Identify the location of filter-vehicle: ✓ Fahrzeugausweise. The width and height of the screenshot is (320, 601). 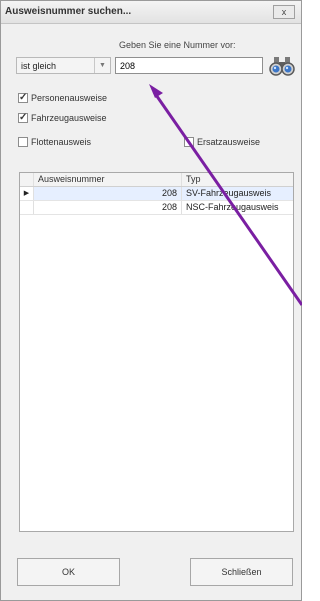
(62, 118).